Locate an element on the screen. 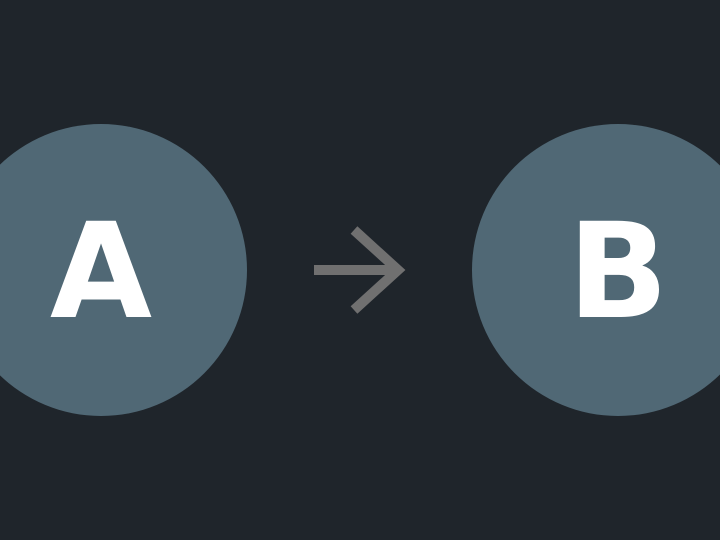  node-b-label: B is located at coordinates (618, 272).